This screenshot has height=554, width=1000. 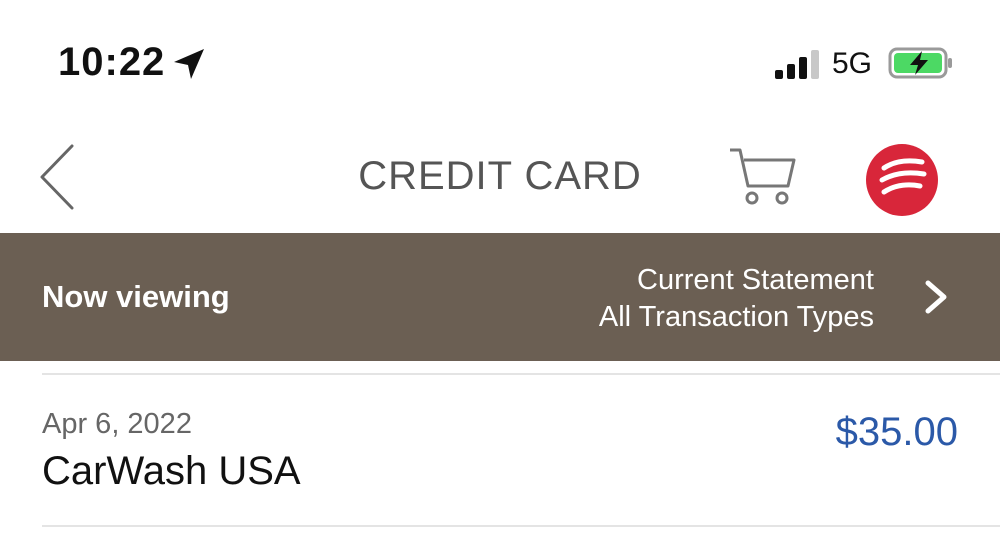 I want to click on battery-charging-icon, so click(x=920, y=63).